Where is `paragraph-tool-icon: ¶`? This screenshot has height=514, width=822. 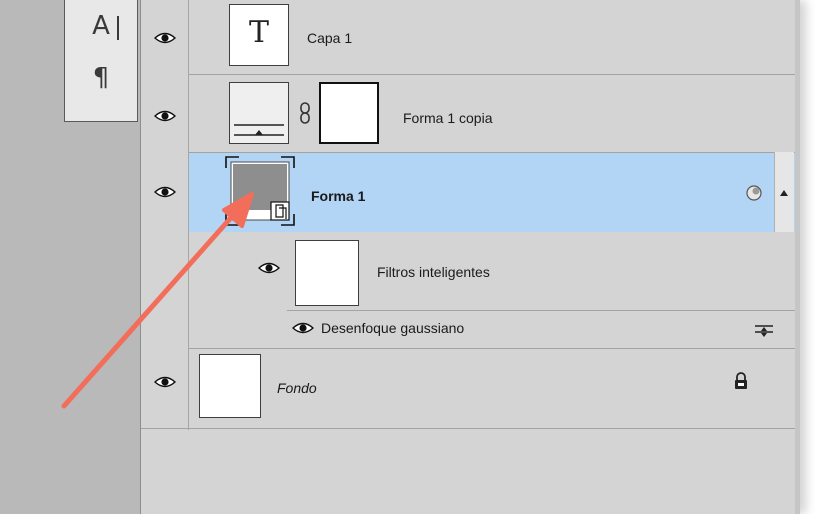 paragraph-tool-icon: ¶ is located at coordinates (101, 78).